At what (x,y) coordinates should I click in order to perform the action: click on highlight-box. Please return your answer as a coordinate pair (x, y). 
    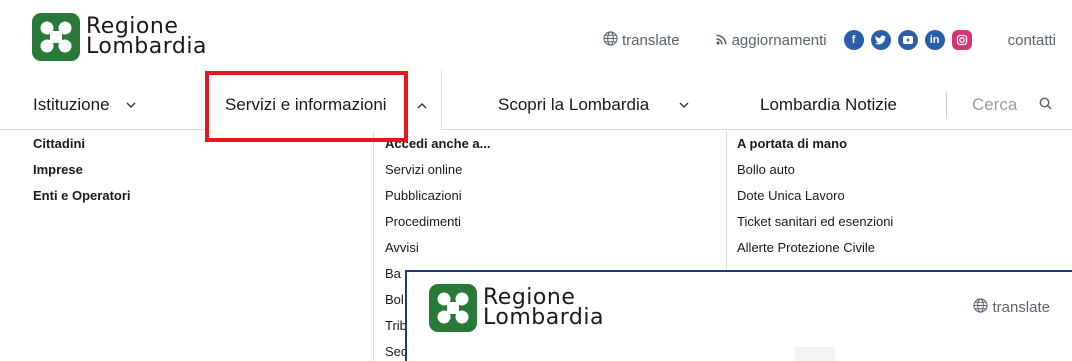
    Looking at the image, I should click on (306, 106).